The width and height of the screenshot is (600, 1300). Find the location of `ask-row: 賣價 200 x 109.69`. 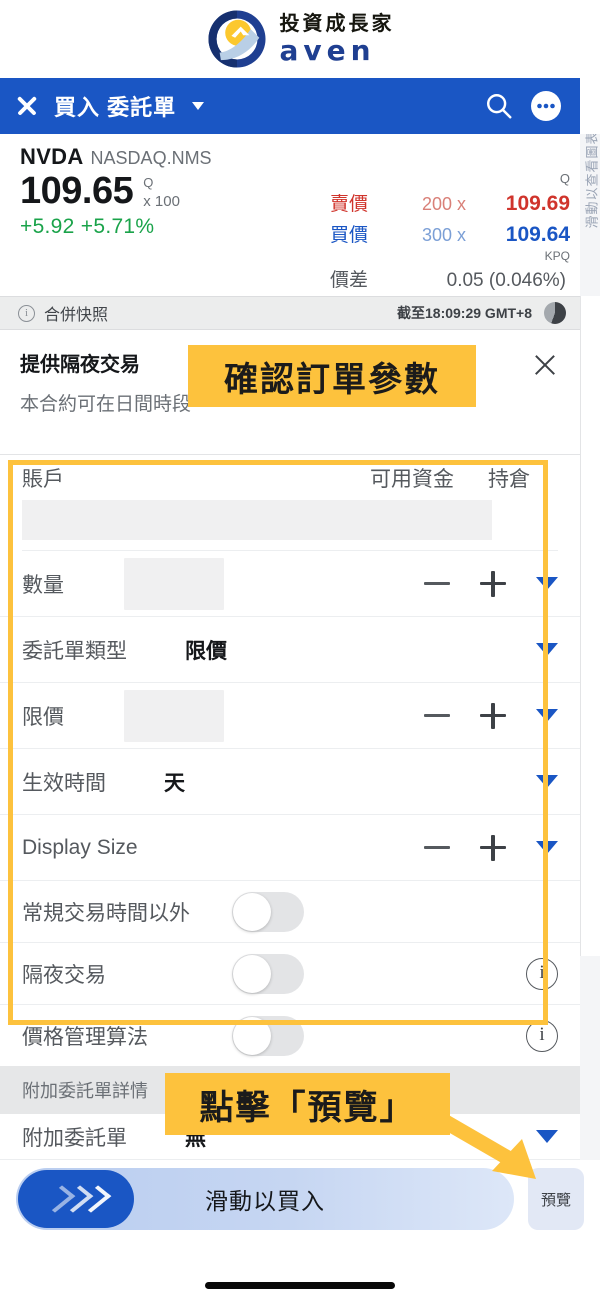

ask-row: 賣價 200 x 109.69 is located at coordinates (450, 202).